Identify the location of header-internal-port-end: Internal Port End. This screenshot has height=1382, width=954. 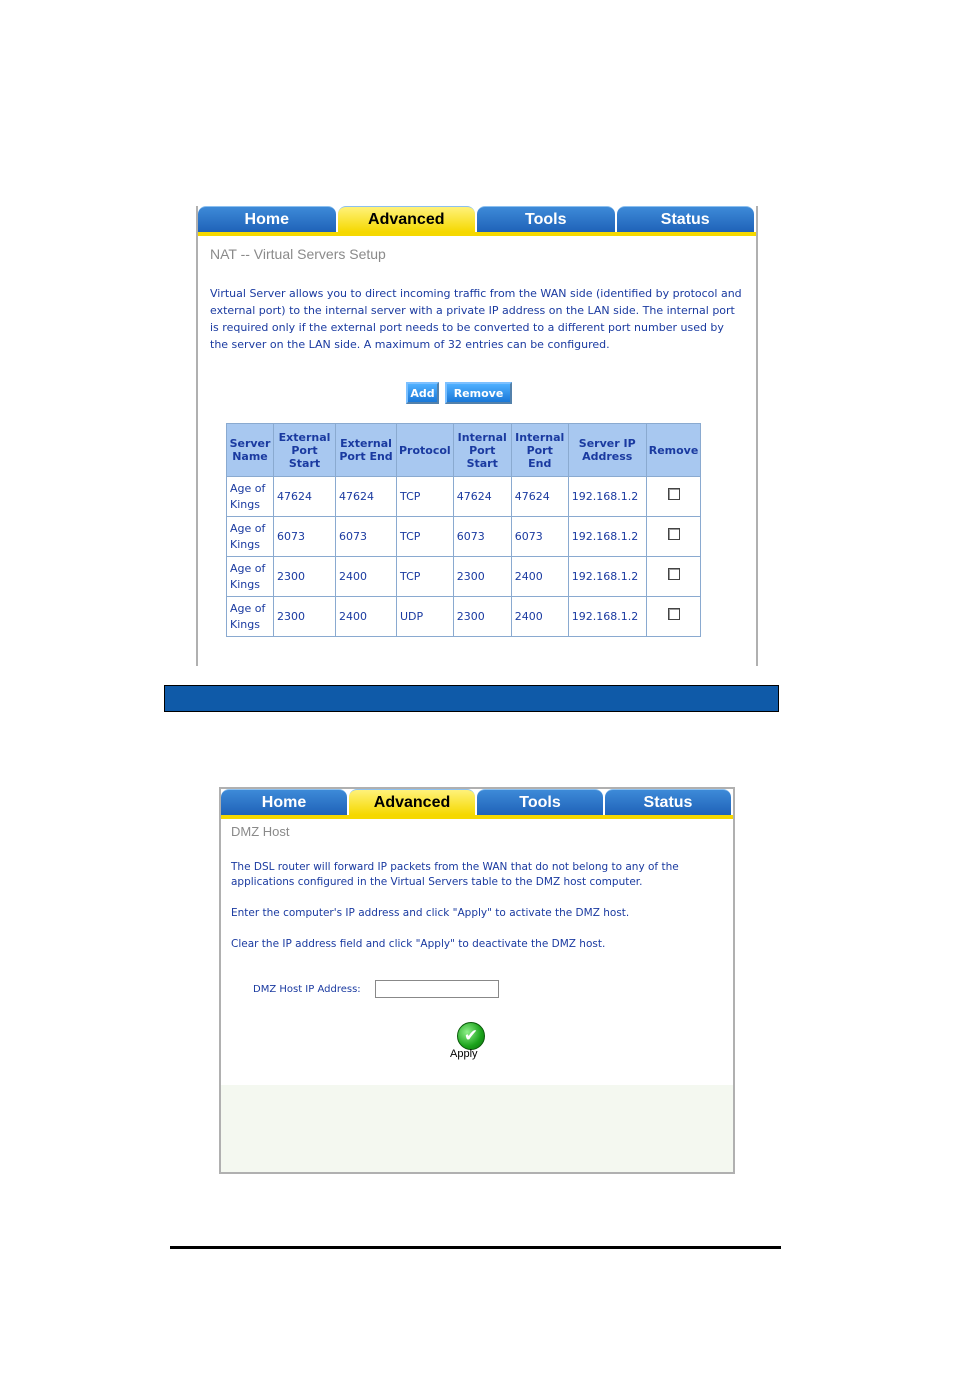
(539, 450).